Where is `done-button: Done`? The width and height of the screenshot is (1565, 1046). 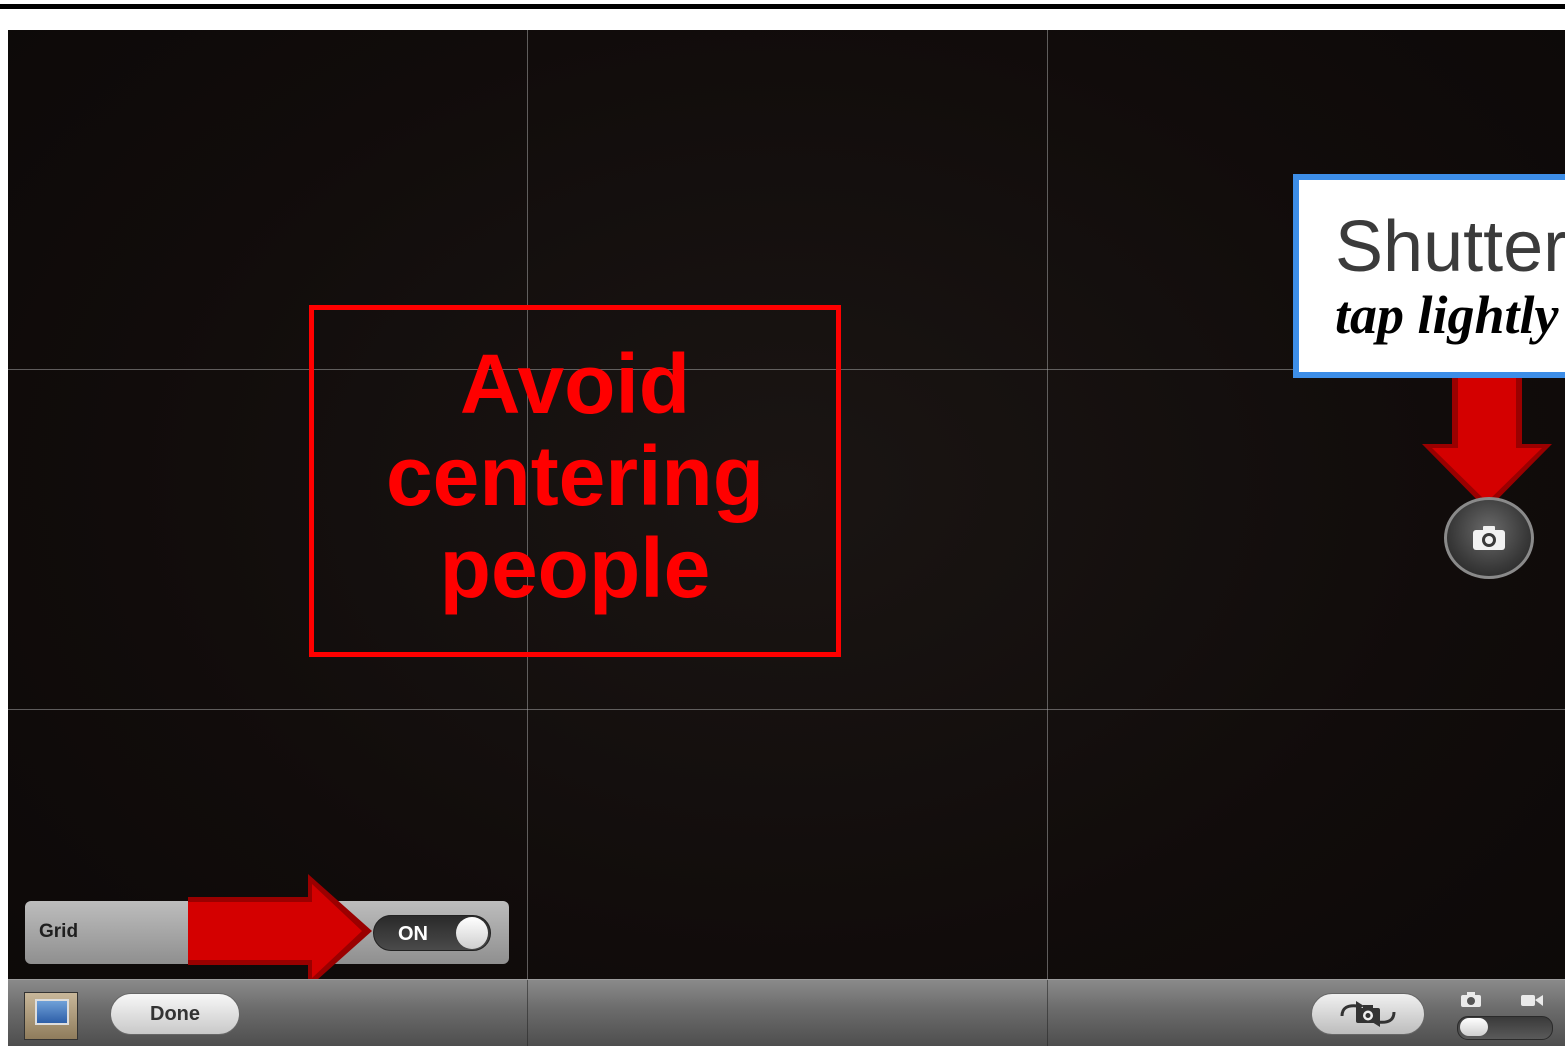
done-button: Done is located at coordinates (175, 1014).